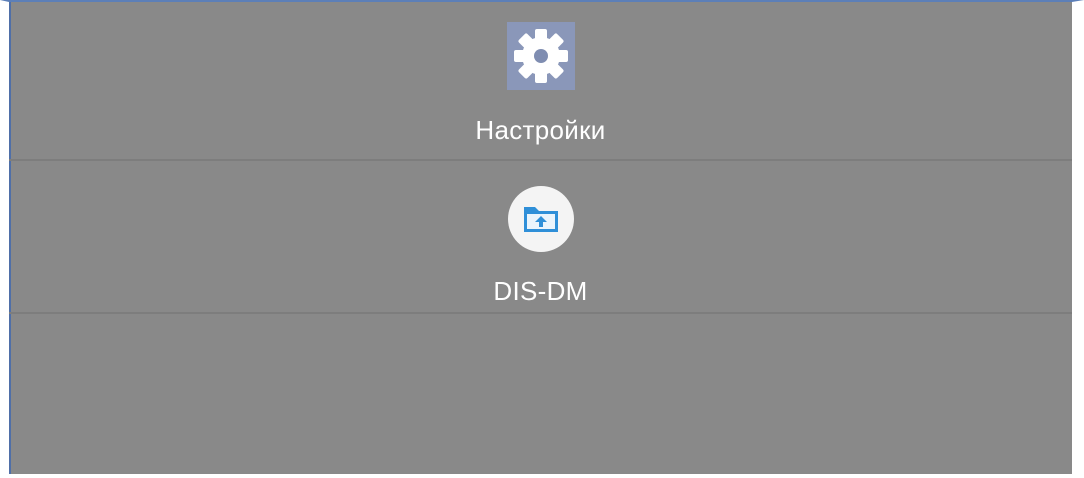 This screenshot has width=1084, height=478. What do you see at coordinates (540, 291) in the screenshot?
I see `app-label-dis-dm: DIS-DM` at bounding box center [540, 291].